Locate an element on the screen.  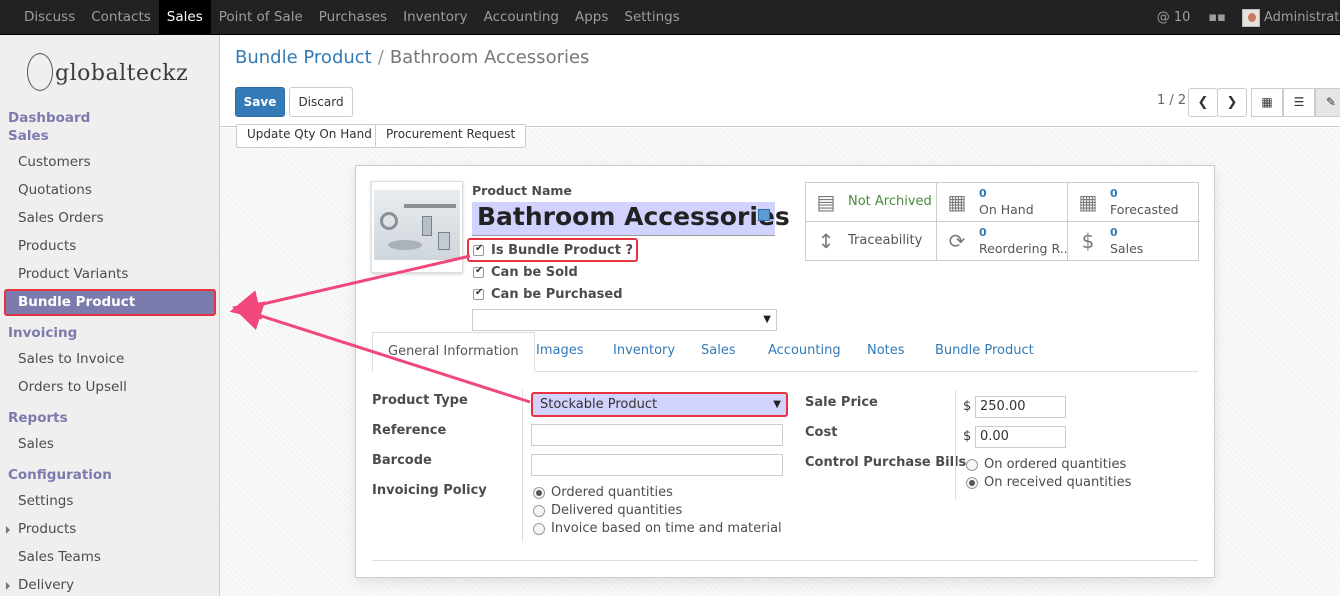
product-name-input: Bathroom Accessories is located at coordinates (631, 219).